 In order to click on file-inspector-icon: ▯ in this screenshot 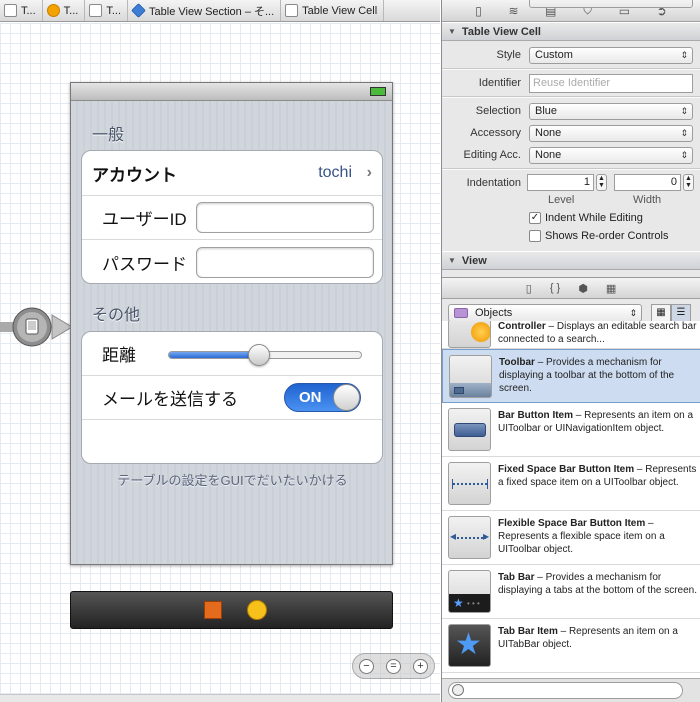, I will do `click(478, 11)`.